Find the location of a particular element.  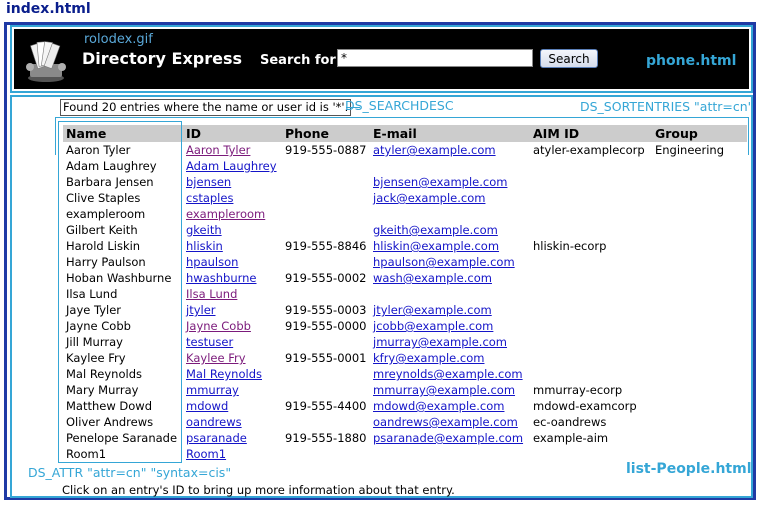

email-link: mmurray@example.com is located at coordinates (444, 390).